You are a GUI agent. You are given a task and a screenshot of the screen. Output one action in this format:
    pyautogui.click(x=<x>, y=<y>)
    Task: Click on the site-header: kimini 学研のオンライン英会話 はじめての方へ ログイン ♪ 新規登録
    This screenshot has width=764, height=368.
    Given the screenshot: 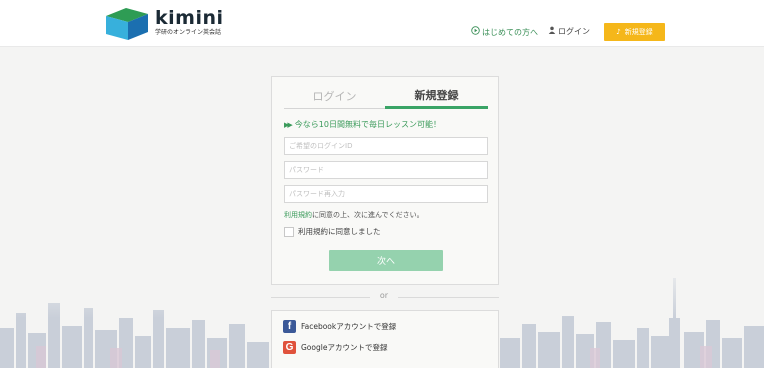 What is the action you would take?
    pyautogui.click(x=382, y=23)
    